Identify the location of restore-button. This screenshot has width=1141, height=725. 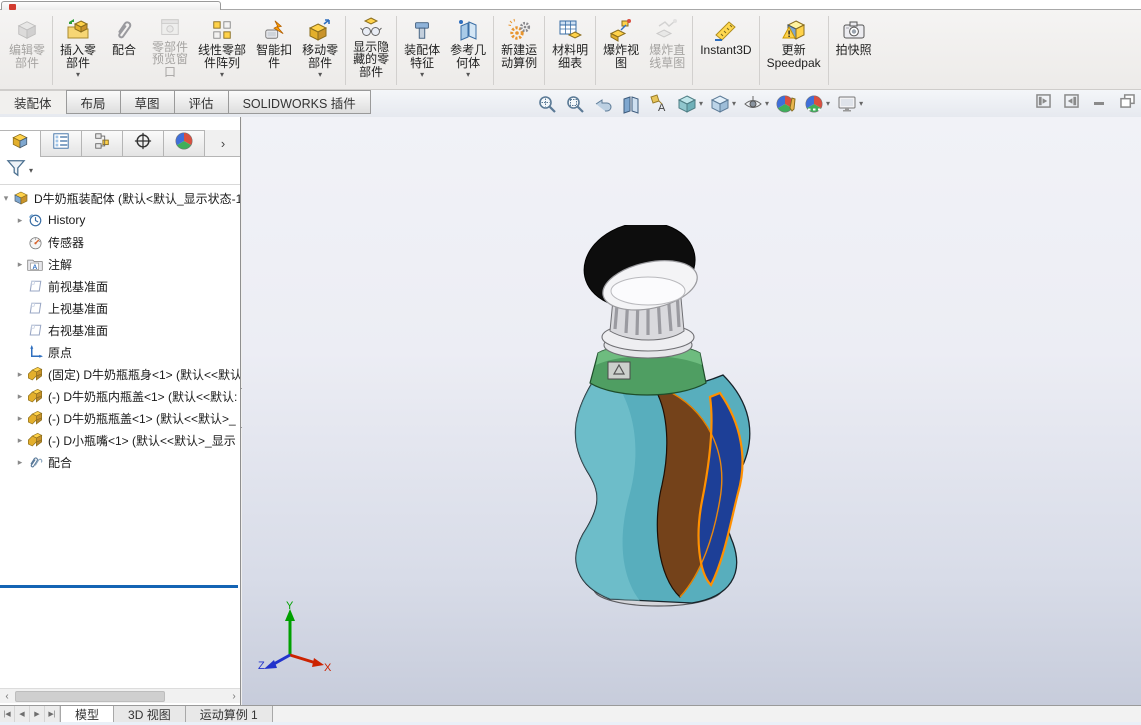
(1127, 100).